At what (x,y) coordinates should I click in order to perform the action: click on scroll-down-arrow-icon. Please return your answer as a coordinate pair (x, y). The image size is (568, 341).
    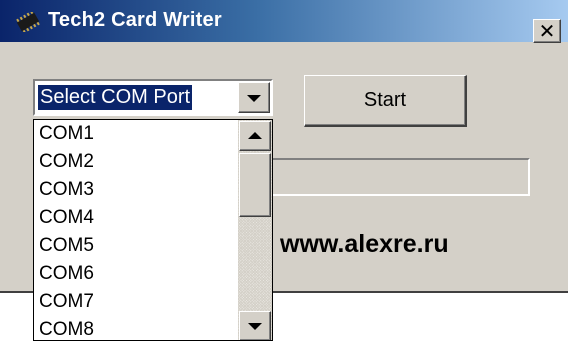
    Looking at the image, I should click on (255, 326).